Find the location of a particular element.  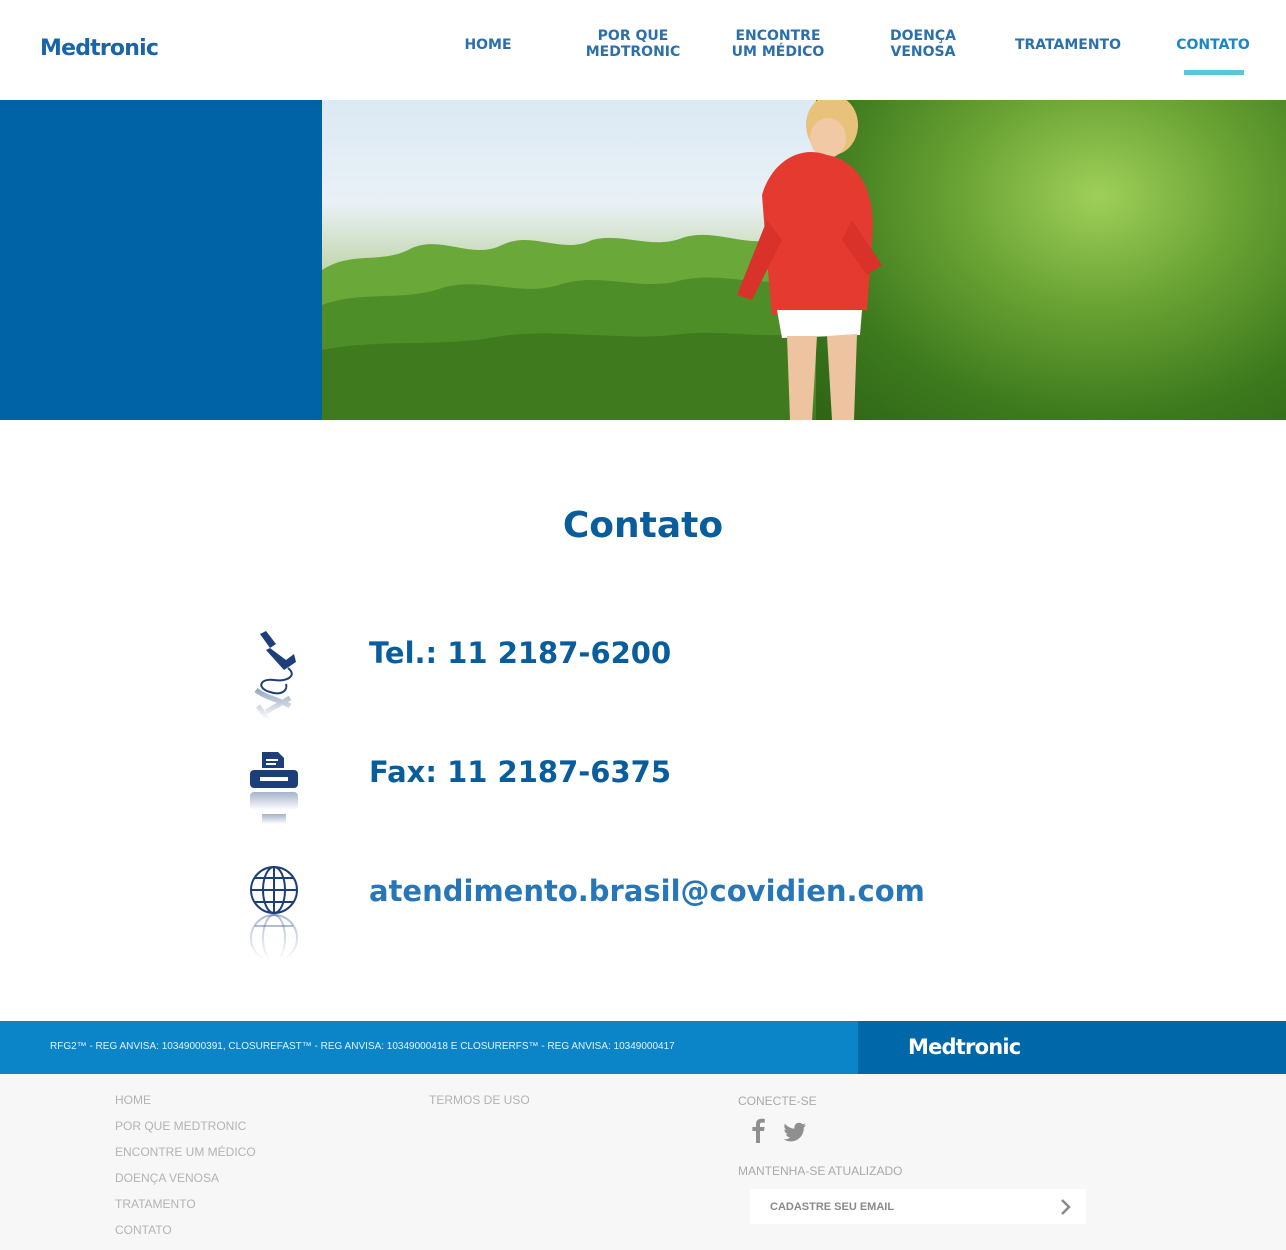

contact-fax: Fax: 11 2187-6375 is located at coordinates (646, 798).